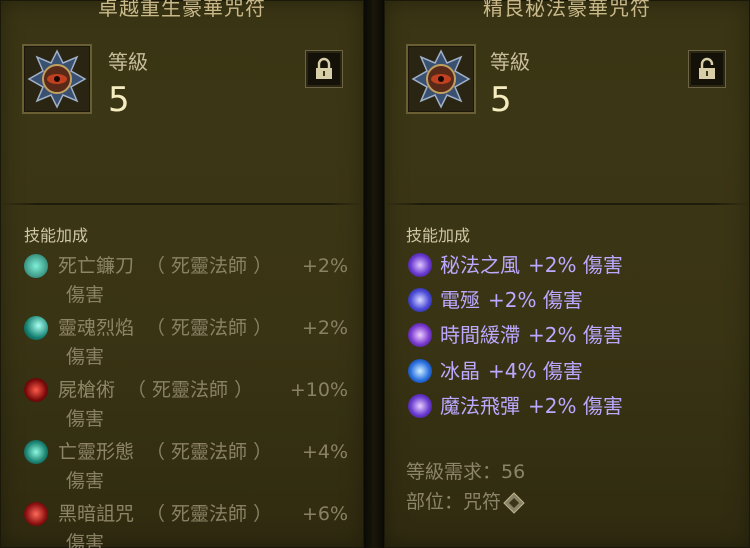  I want to click on item-slot: 部位：咒符, so click(454, 502).